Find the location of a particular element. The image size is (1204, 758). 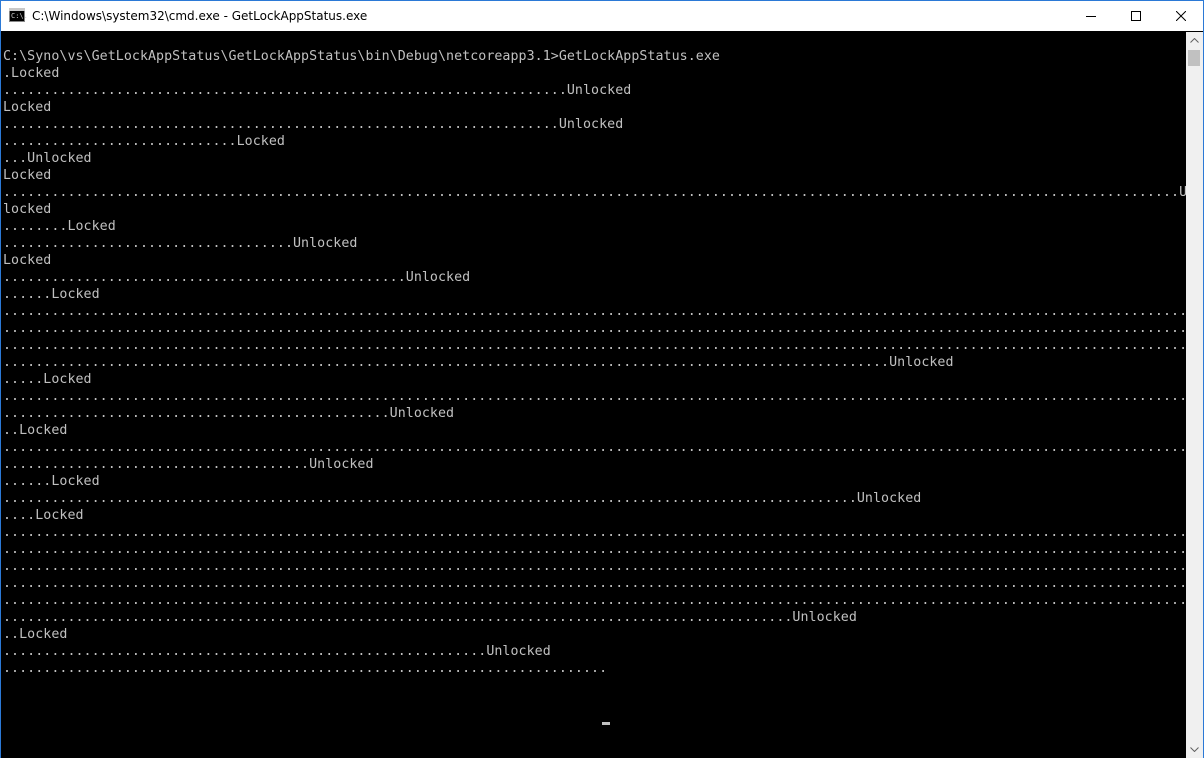

console-line: .............................Locked is located at coordinates (144, 141).